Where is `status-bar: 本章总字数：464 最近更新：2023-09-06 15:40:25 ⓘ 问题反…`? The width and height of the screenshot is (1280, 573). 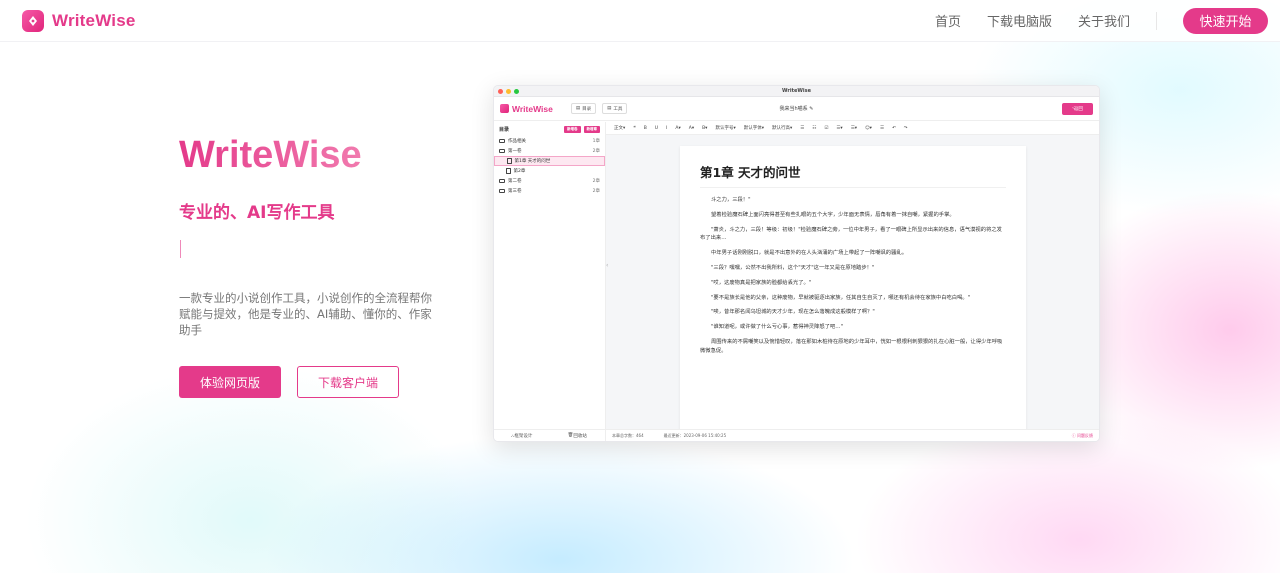
status-bar: 本章总字数：464 最近更新：2023-09-06 15:40:25 ⓘ 问题反… is located at coordinates (852, 435).